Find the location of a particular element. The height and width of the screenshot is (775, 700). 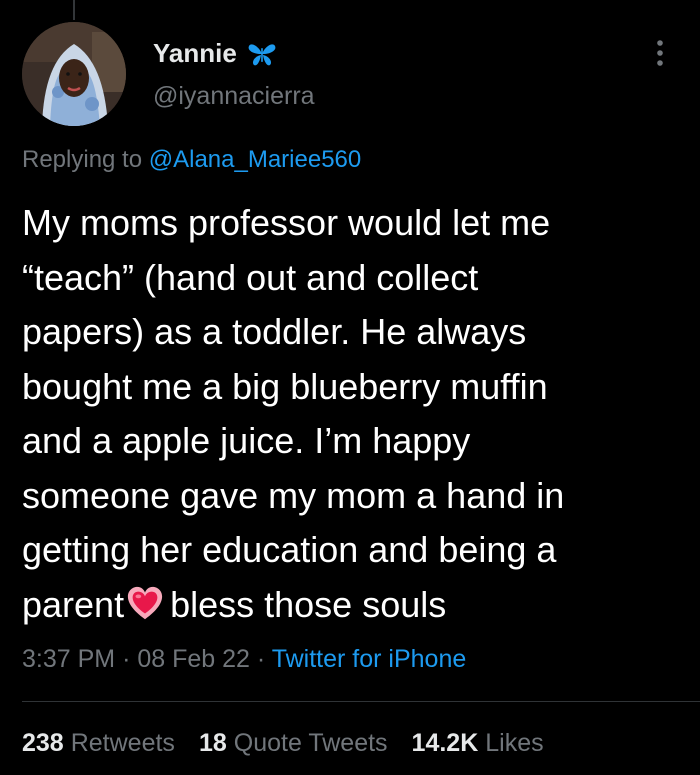

tweet-line: papers) as a toddler. He always is located at coordinates (274, 331).